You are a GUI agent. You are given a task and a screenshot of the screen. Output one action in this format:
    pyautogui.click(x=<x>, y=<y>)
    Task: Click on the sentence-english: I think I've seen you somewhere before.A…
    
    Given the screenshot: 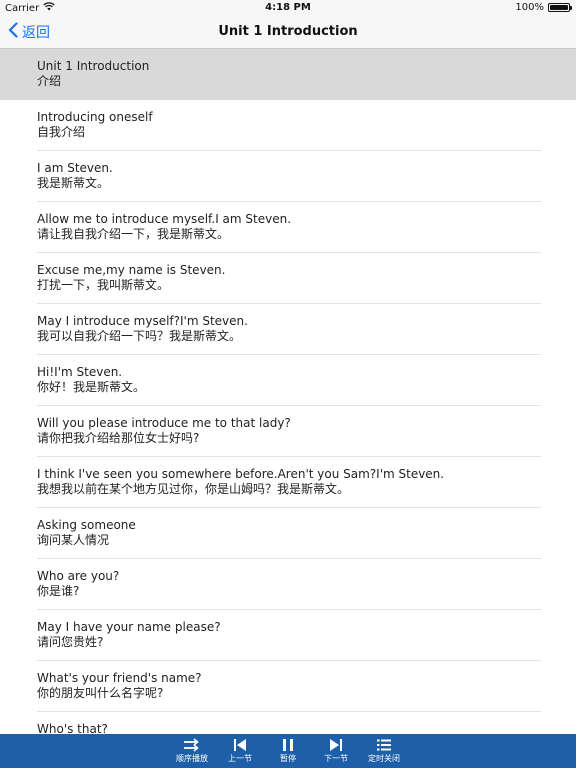 What is the action you would take?
    pyautogui.click(x=241, y=474)
    